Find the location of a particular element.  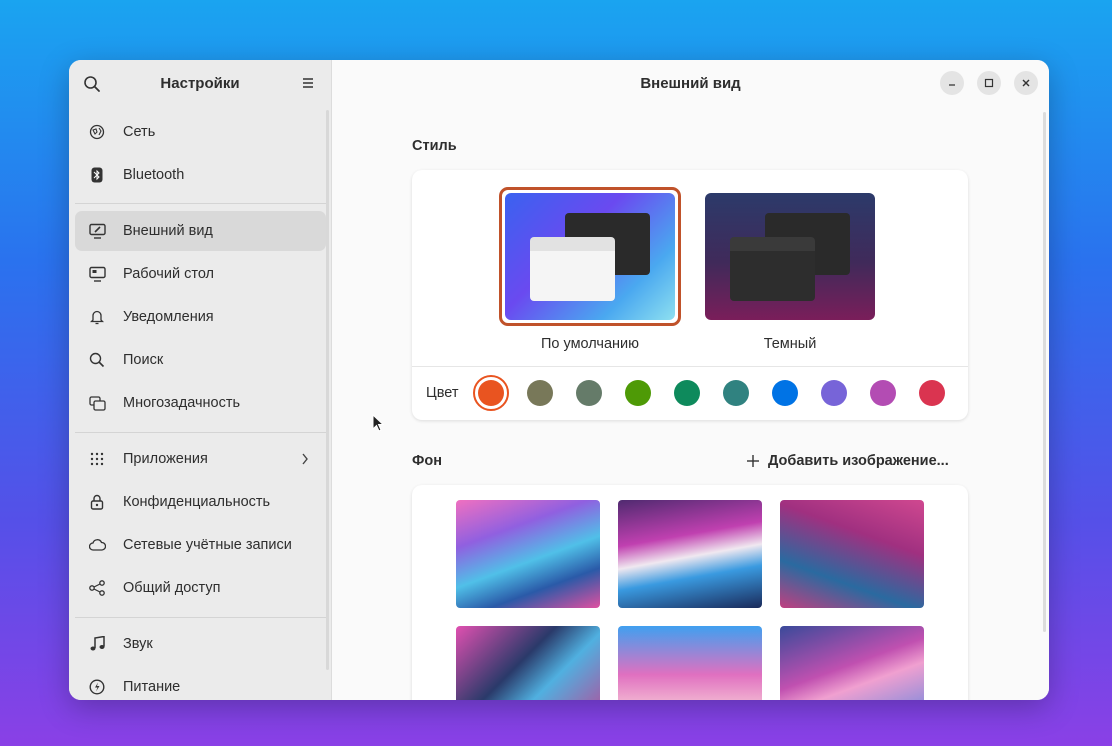

sidebar-item-label: Уведомления is located at coordinates (168, 317).